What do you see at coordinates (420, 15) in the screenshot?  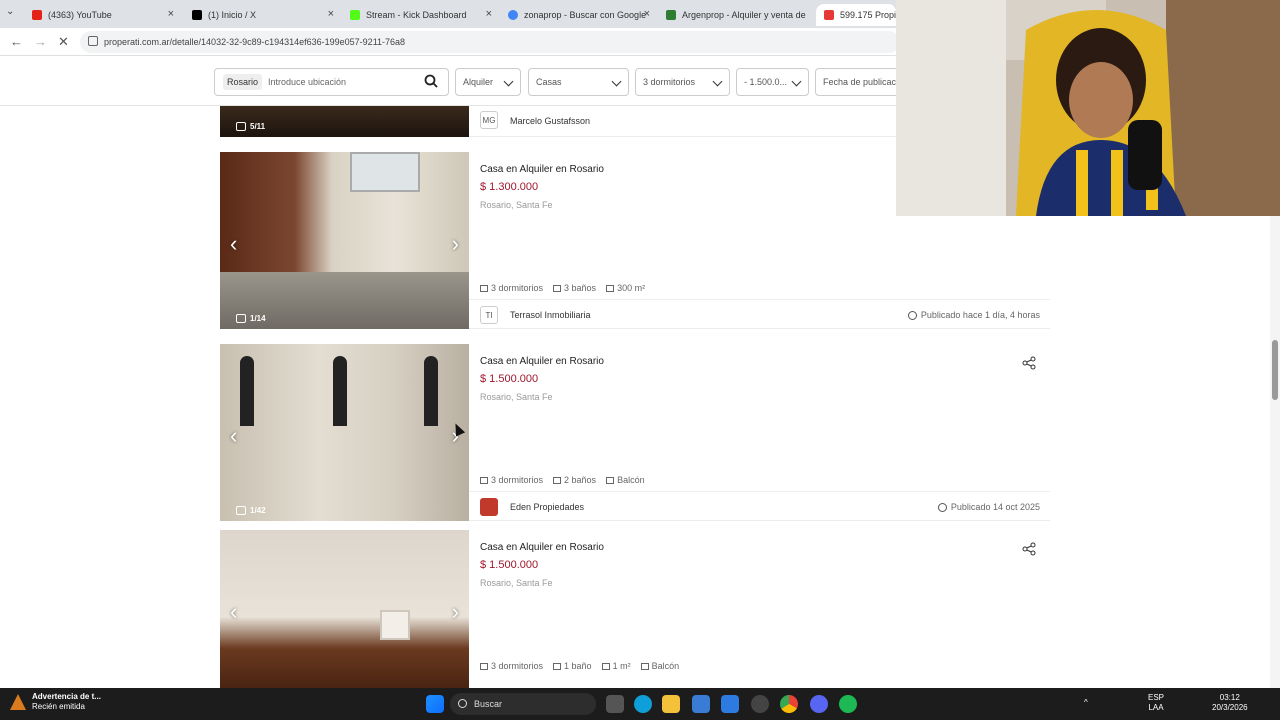 I see `tab-kick: Stream - Kick Dashboard ×` at bounding box center [420, 15].